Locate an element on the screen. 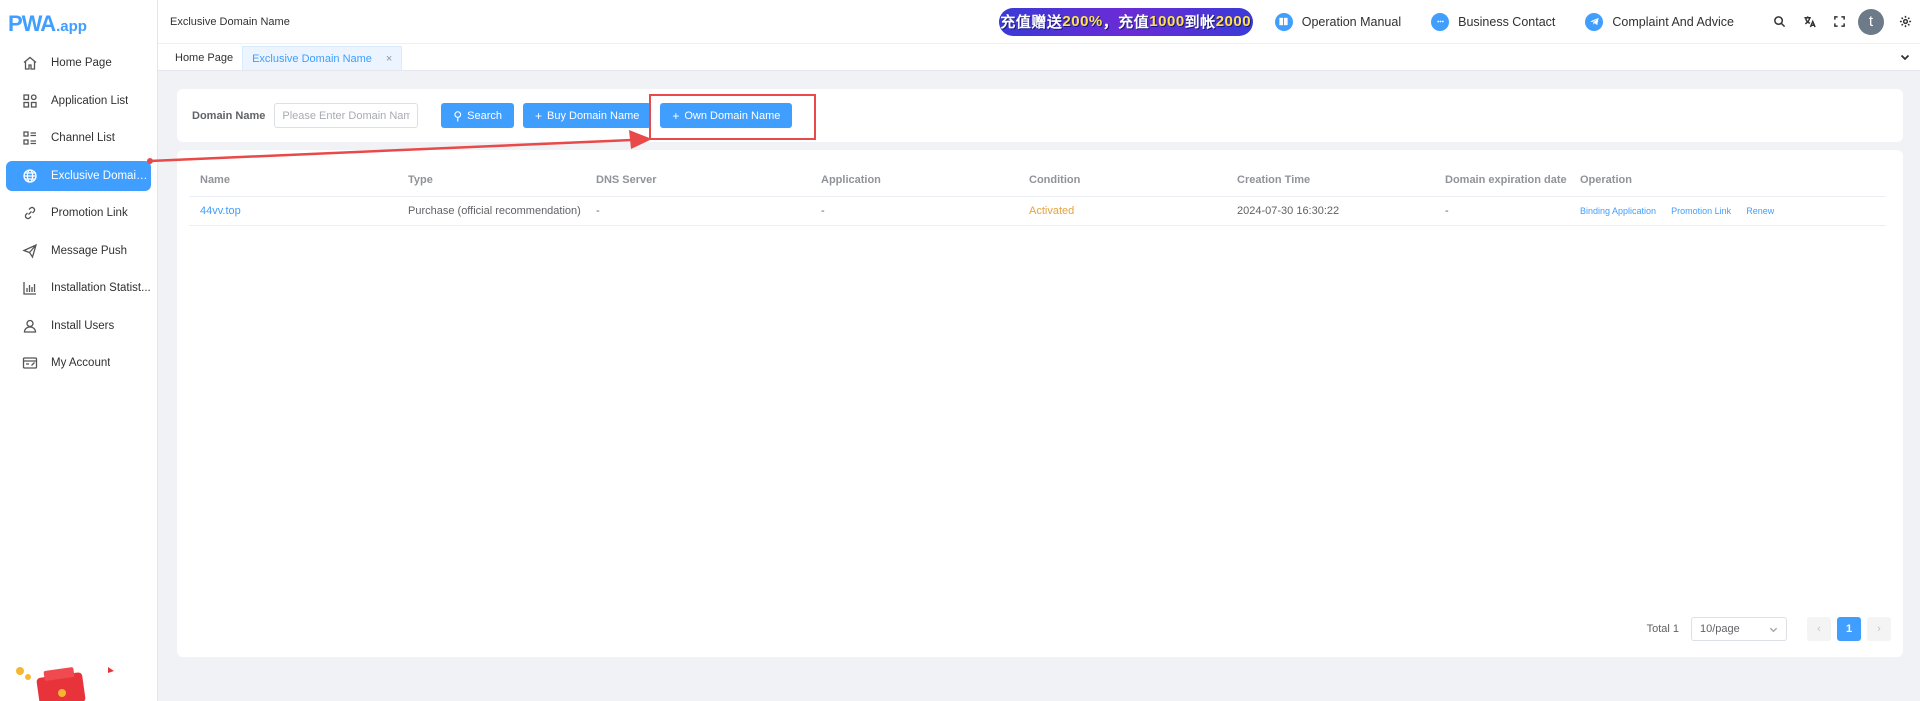 This screenshot has height=701, width=1920. sidebar-item-label: Channel List is located at coordinates (83, 138).